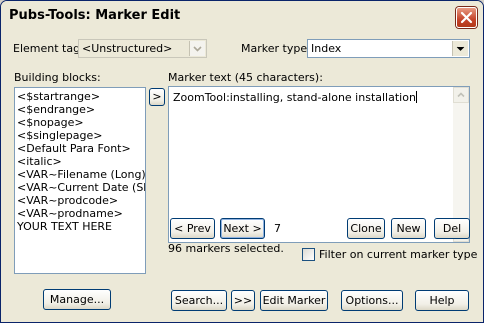  I want to click on chevron-up-icon, so click(461, 95).